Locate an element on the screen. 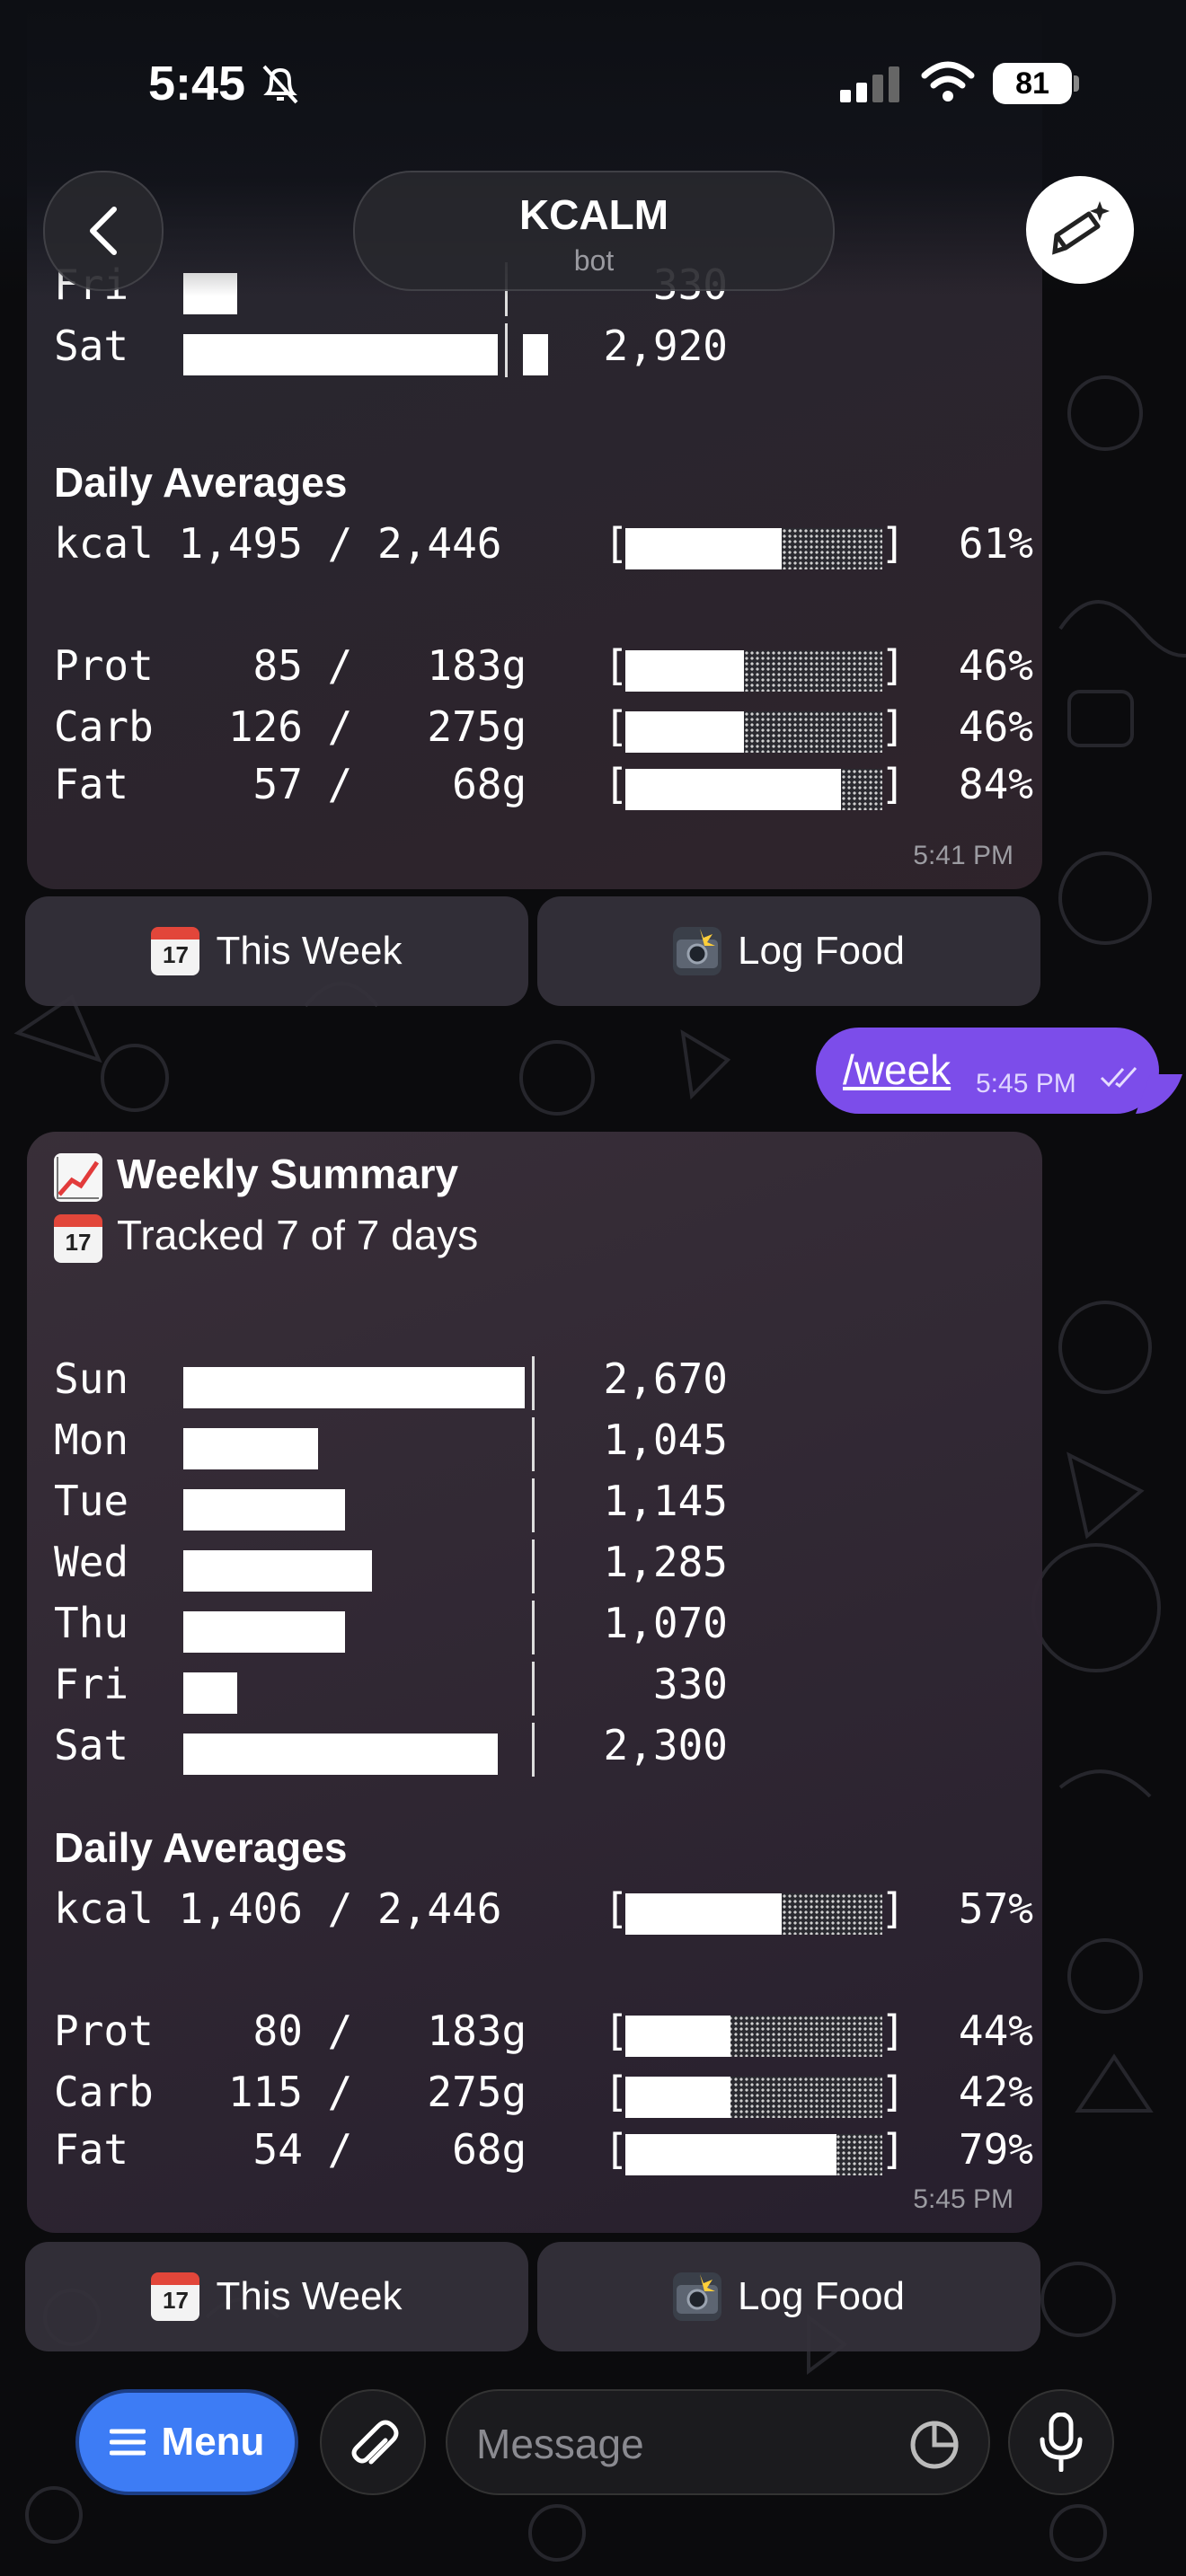 The image size is (1186, 2576). message-time: 5:41 PM is located at coordinates (963, 855).